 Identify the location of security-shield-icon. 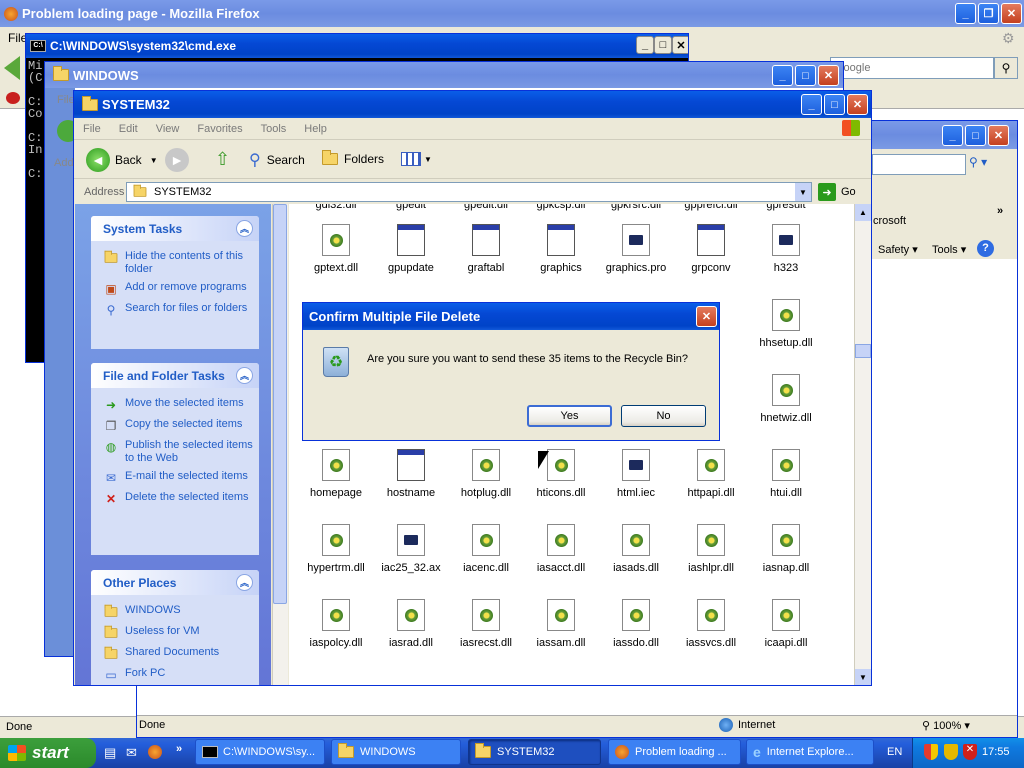
(931, 752).